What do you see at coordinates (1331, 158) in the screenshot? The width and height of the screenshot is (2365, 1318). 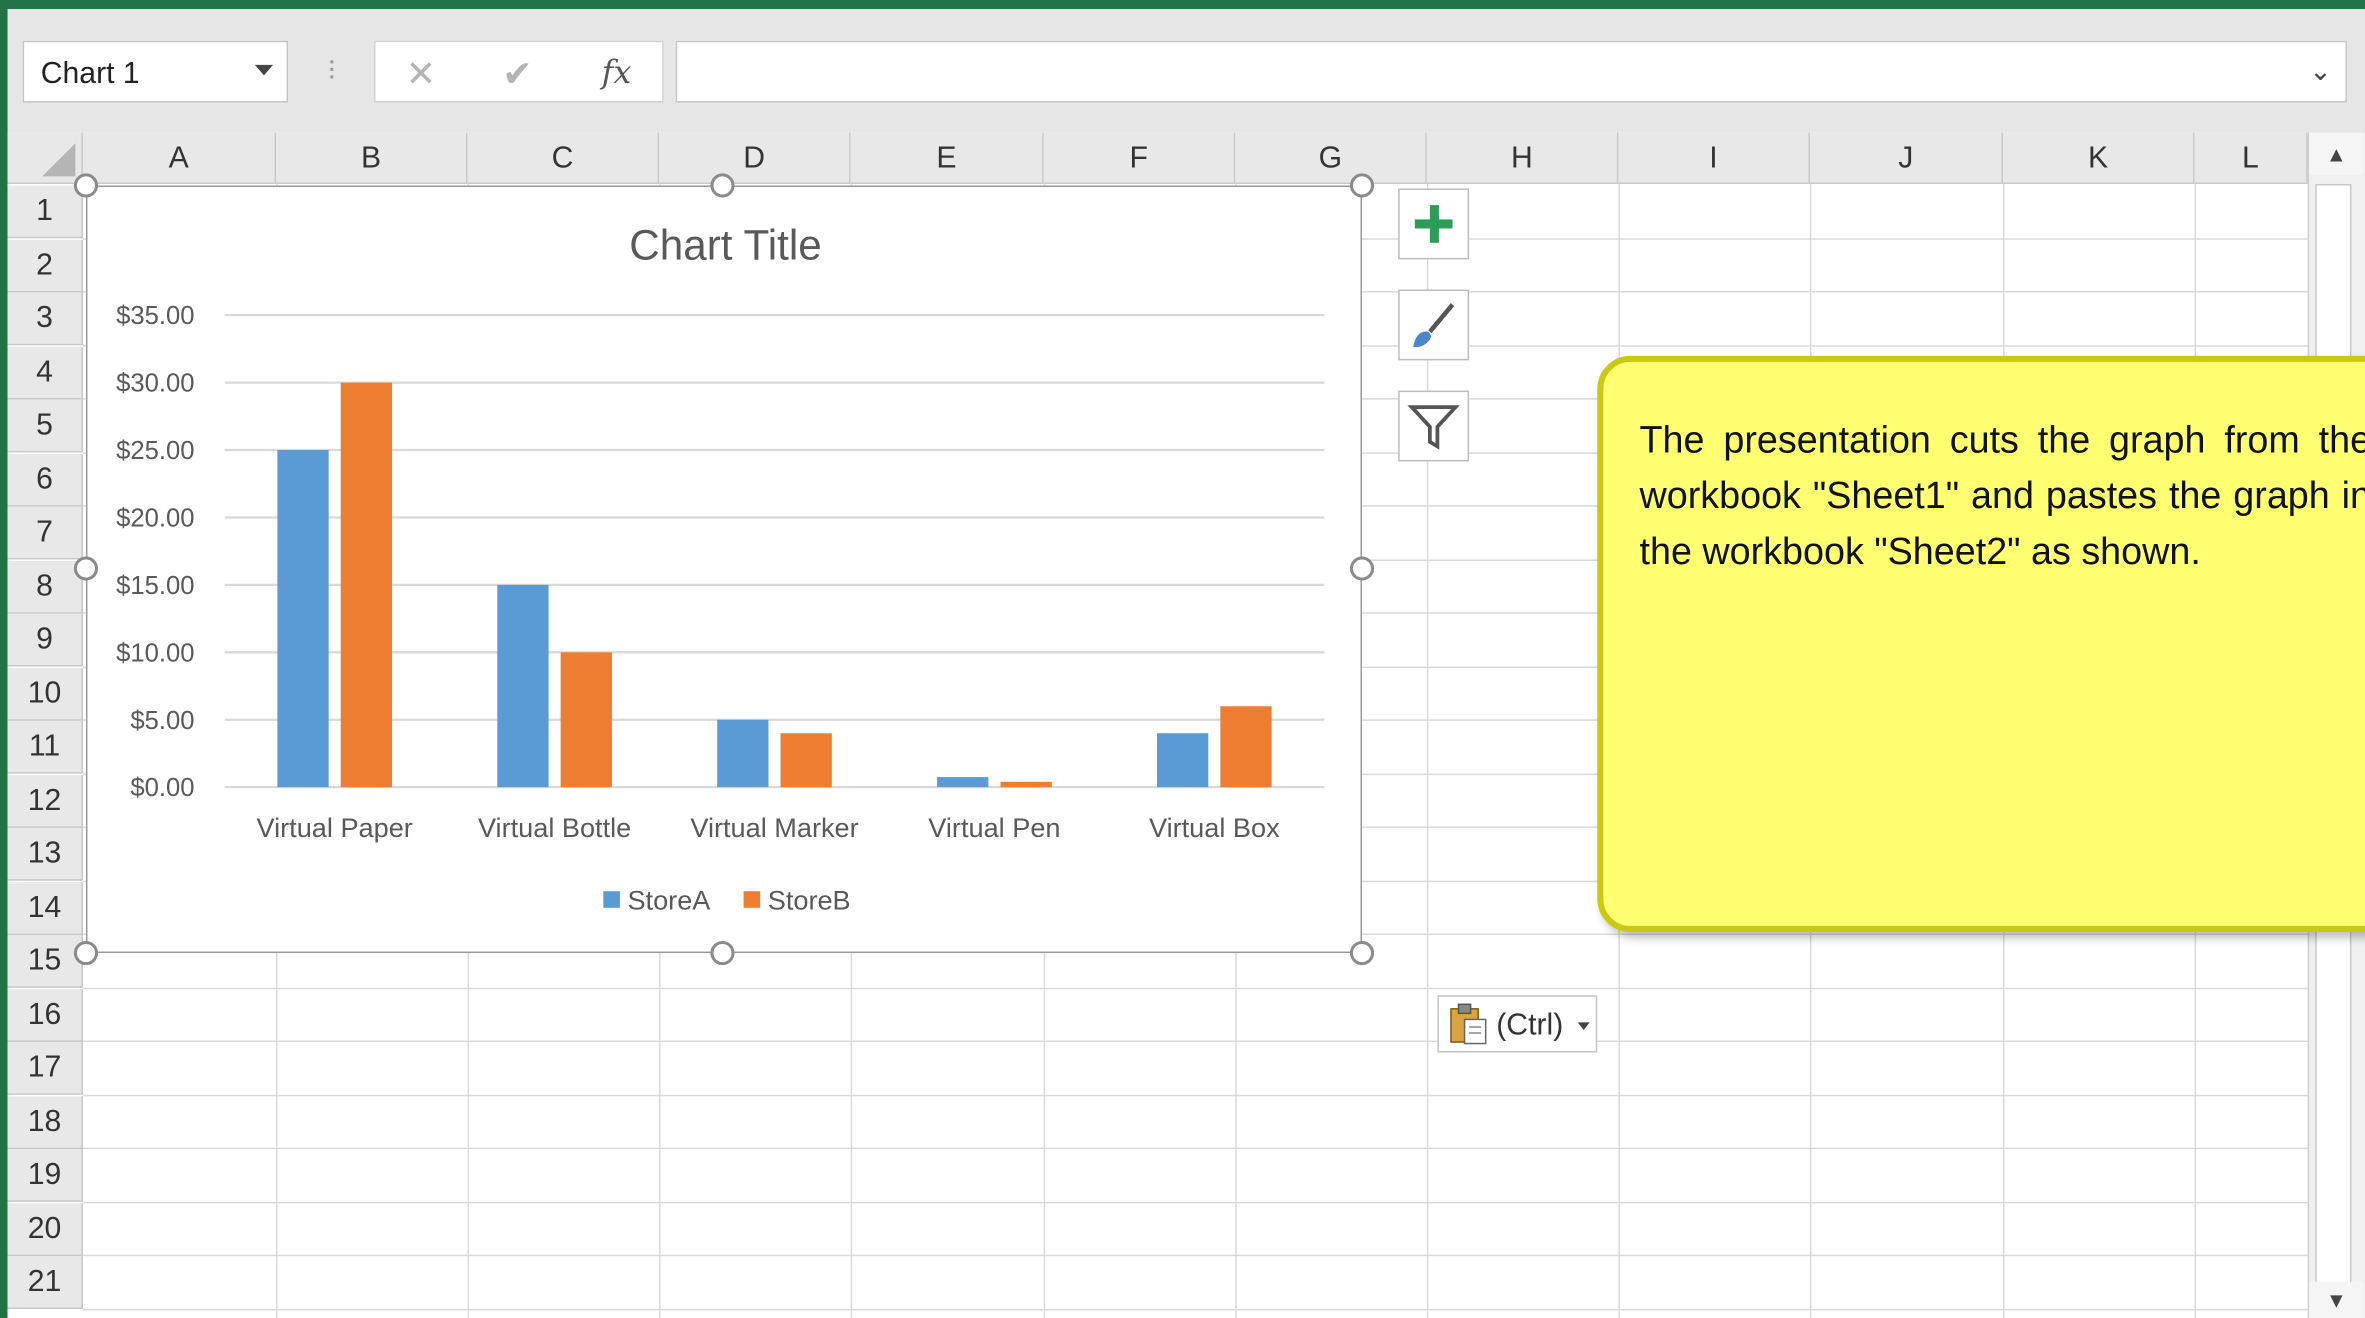 I see `column-header-g: G` at bounding box center [1331, 158].